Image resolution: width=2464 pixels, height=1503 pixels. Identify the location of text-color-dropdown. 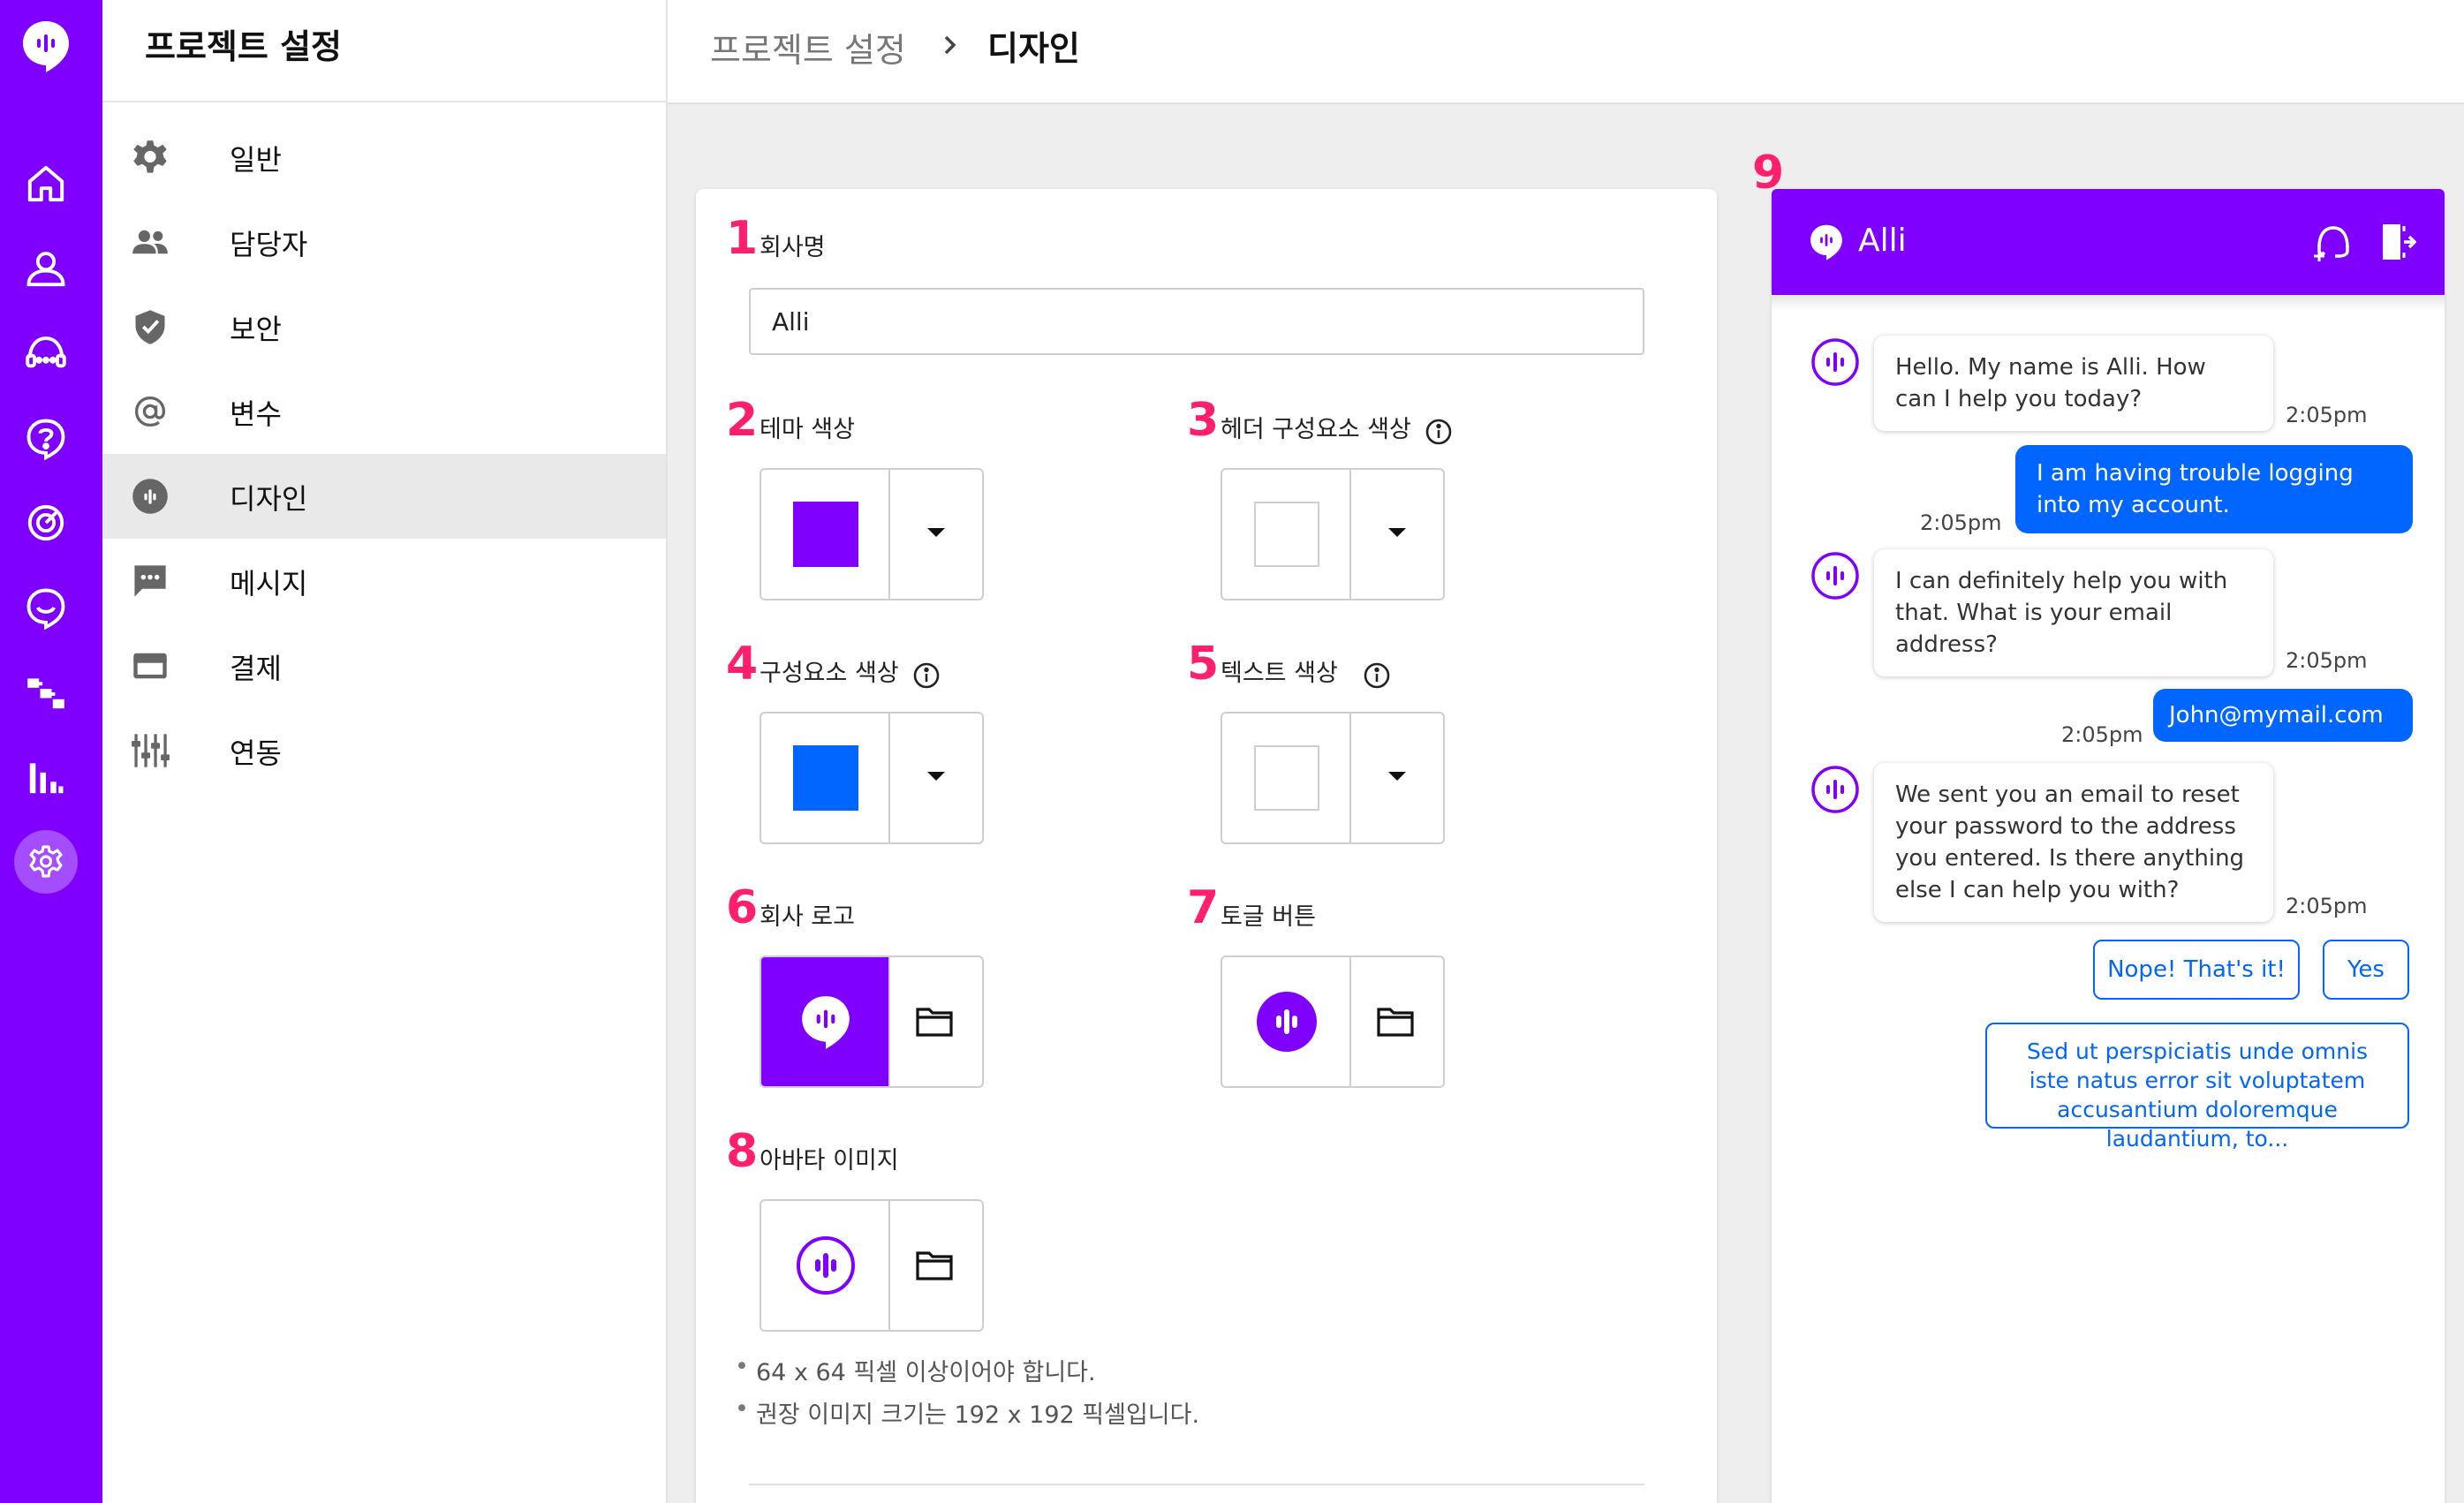
(1397, 778).